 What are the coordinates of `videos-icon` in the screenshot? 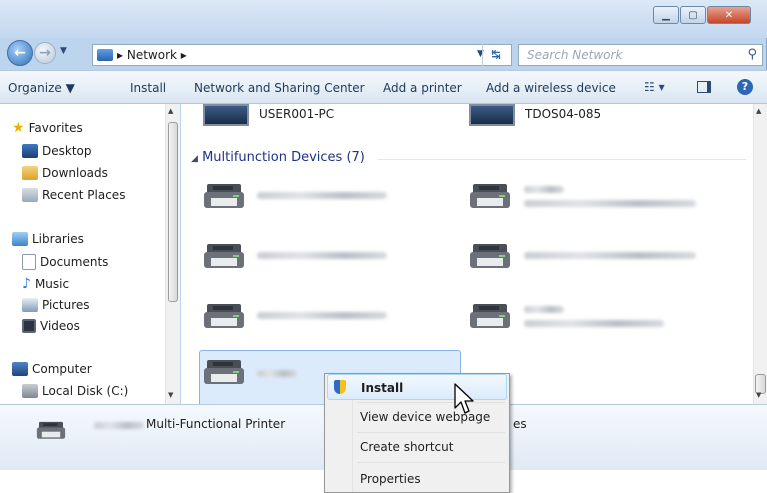 It's located at (29, 326).